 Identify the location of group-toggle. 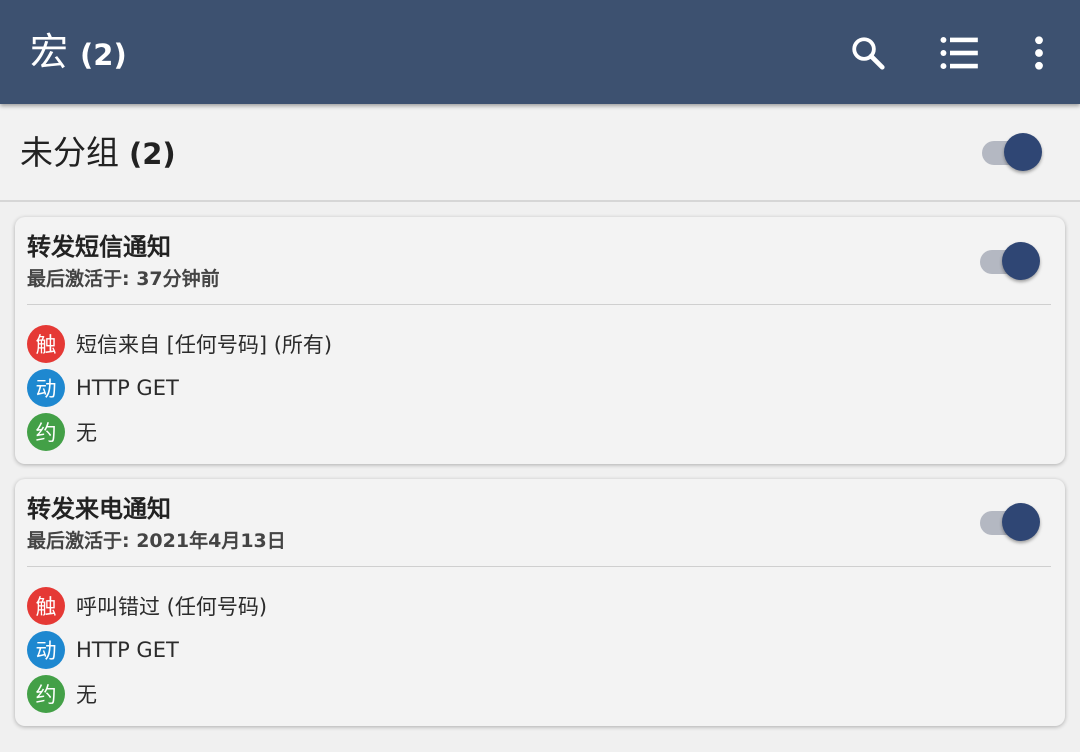
(1012, 152).